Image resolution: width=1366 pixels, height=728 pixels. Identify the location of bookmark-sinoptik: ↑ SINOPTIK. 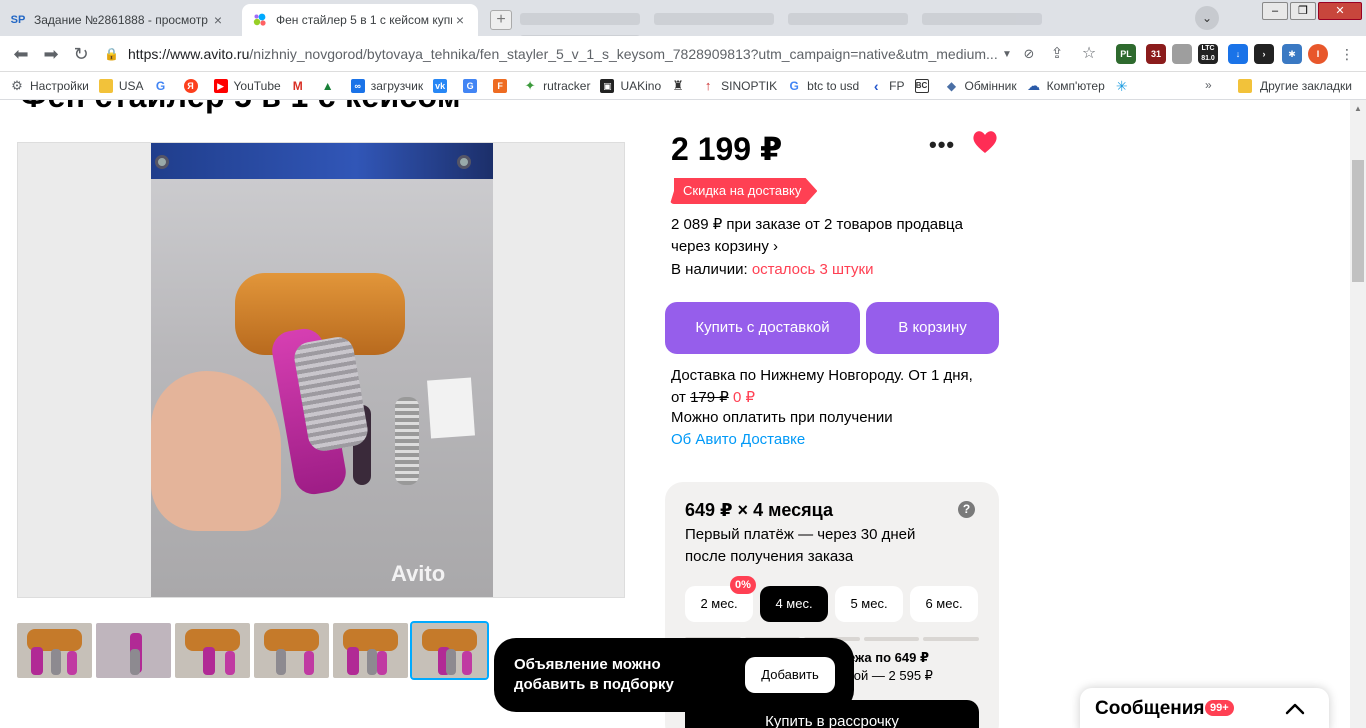
(739, 86).